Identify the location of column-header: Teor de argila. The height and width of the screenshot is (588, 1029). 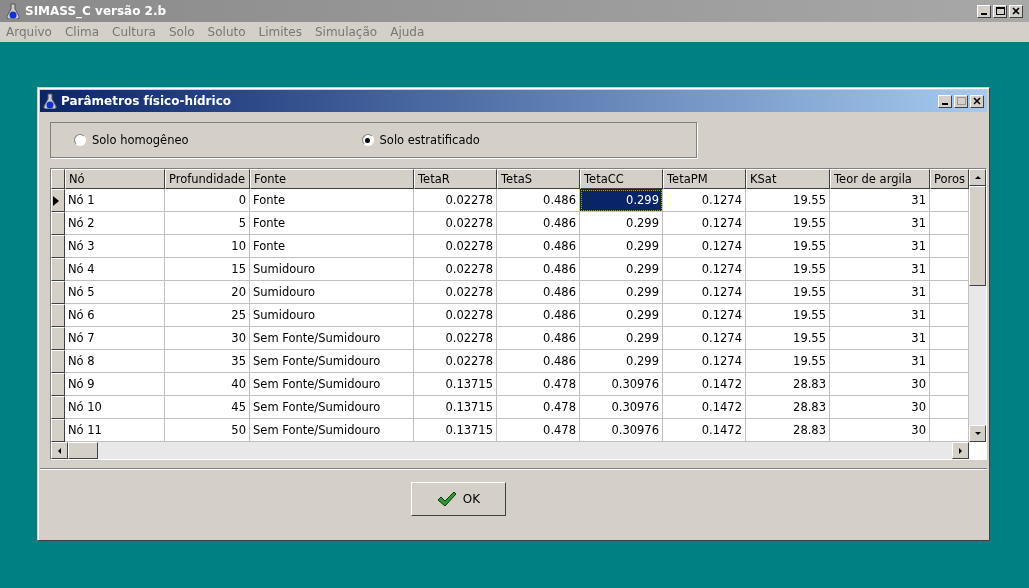
(880, 179).